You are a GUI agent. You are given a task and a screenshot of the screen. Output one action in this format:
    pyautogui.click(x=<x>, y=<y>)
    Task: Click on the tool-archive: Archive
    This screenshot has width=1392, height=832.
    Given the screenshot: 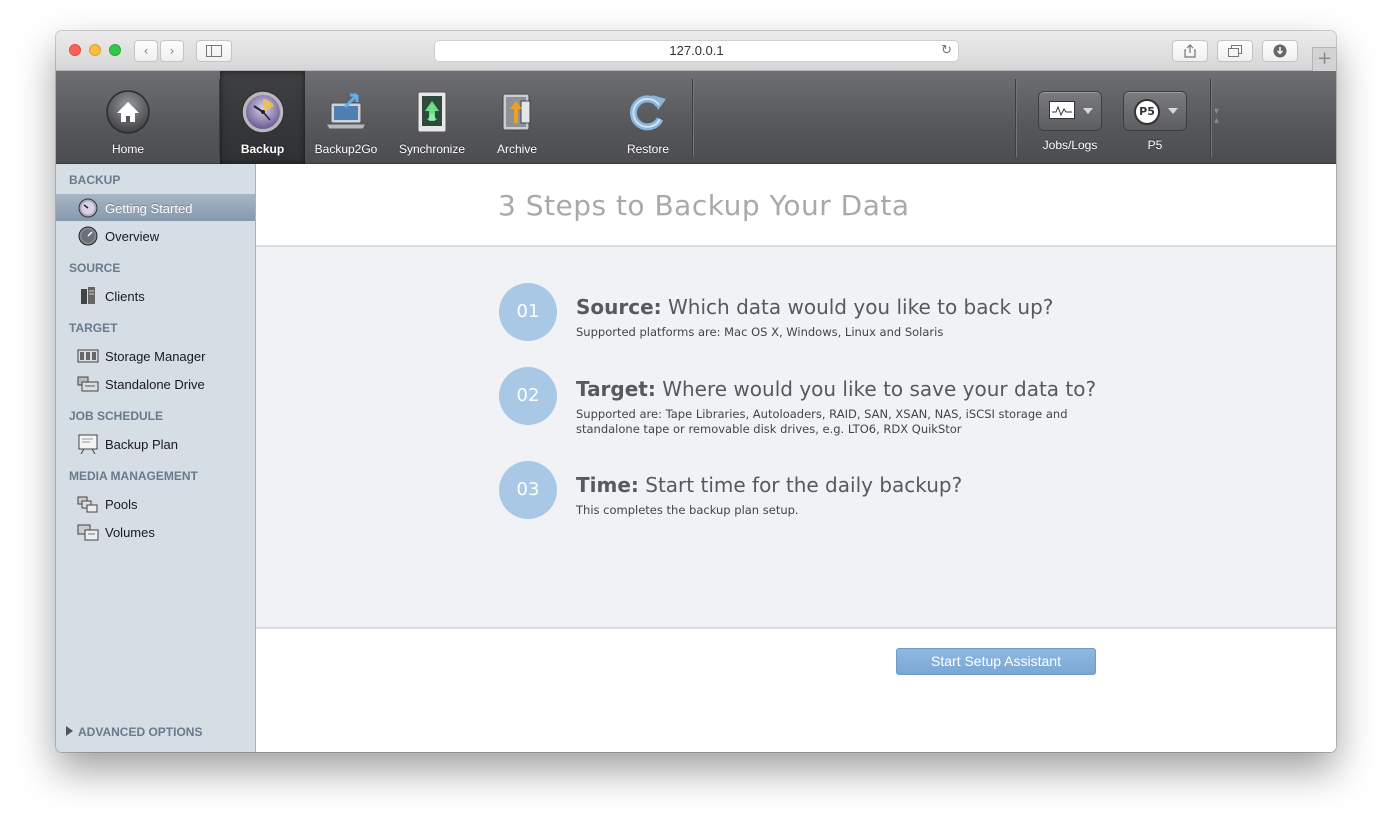 What is the action you would take?
    pyautogui.click(x=517, y=117)
    